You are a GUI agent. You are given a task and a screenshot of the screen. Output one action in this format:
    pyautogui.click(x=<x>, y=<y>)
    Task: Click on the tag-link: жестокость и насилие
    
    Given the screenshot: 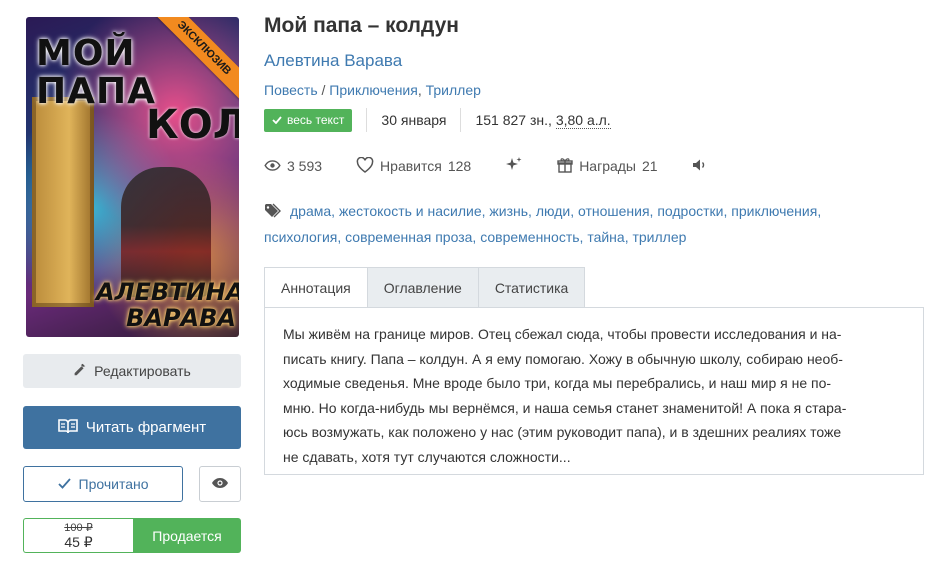 What is the action you would take?
    pyautogui.click(x=410, y=211)
    